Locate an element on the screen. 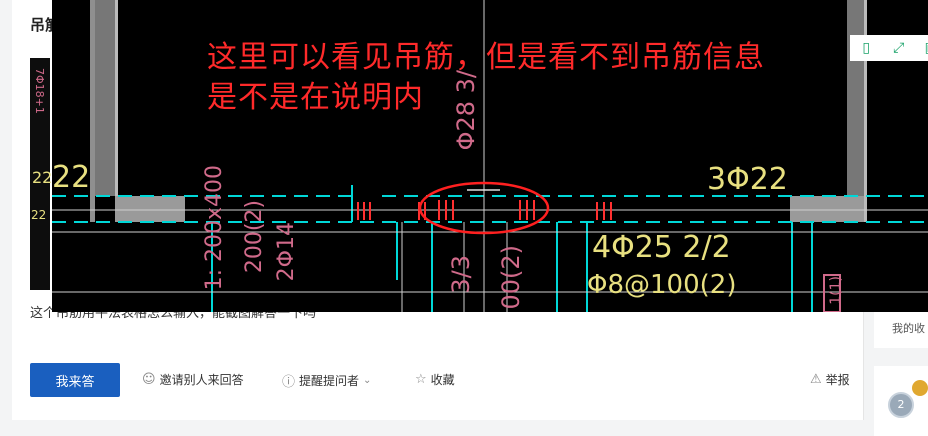 This screenshot has height=436, width=928. question-image-thumbnail: 7Φ18+1 22 22 is located at coordinates (41, 174).